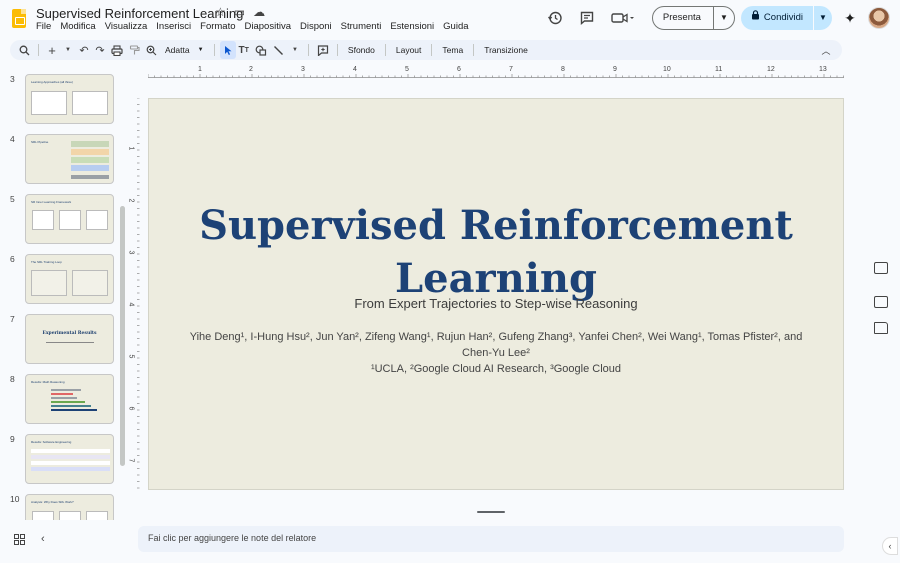 The width and height of the screenshot is (900, 563). What do you see at coordinates (355, 69) in the screenshot?
I see `ruler-number: 4` at bounding box center [355, 69].